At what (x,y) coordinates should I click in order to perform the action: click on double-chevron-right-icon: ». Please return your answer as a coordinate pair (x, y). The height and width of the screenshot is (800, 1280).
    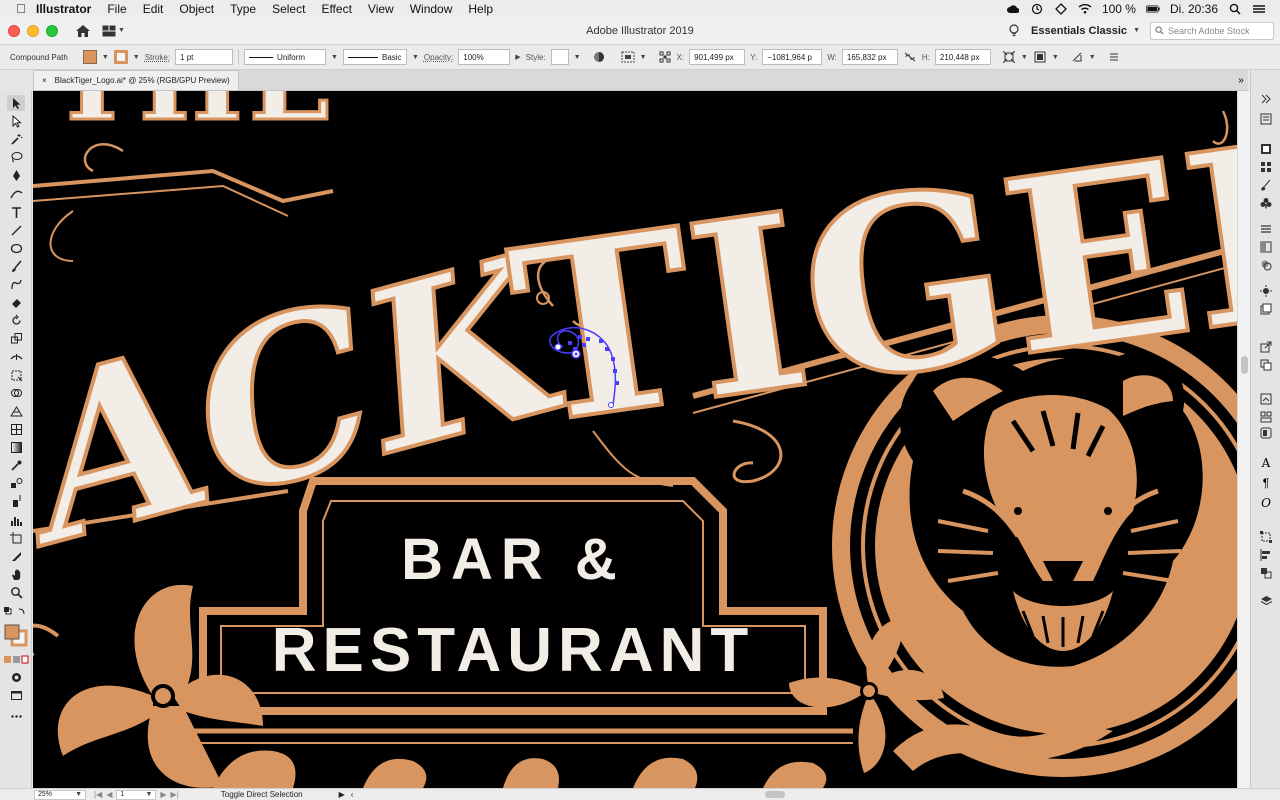
    Looking at the image, I should click on (1241, 80).